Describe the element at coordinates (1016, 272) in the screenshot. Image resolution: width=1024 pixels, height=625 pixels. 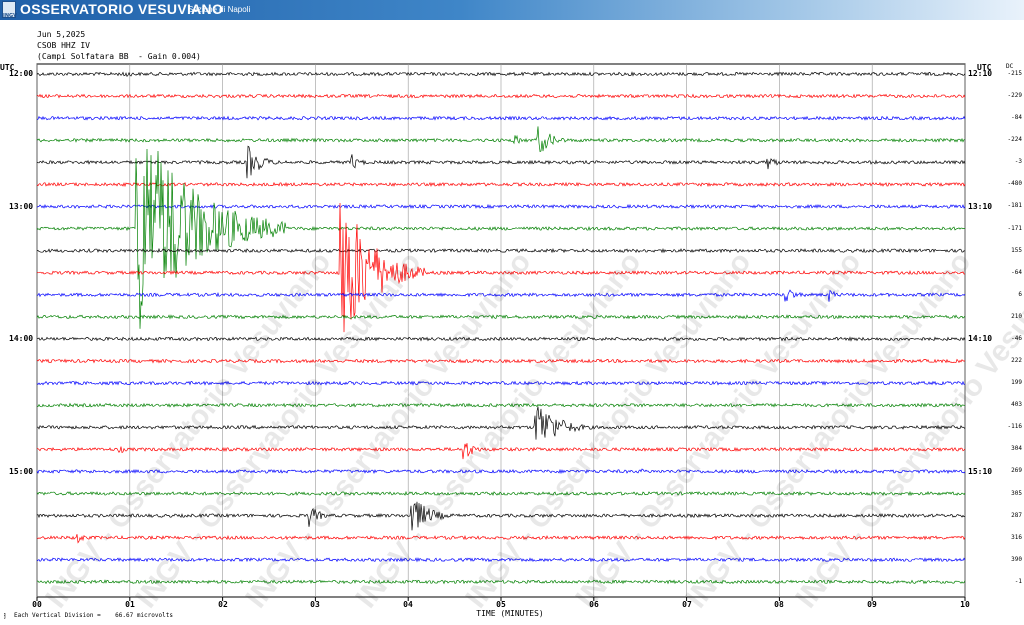
I see `dc-offset-value: -64` at that location.